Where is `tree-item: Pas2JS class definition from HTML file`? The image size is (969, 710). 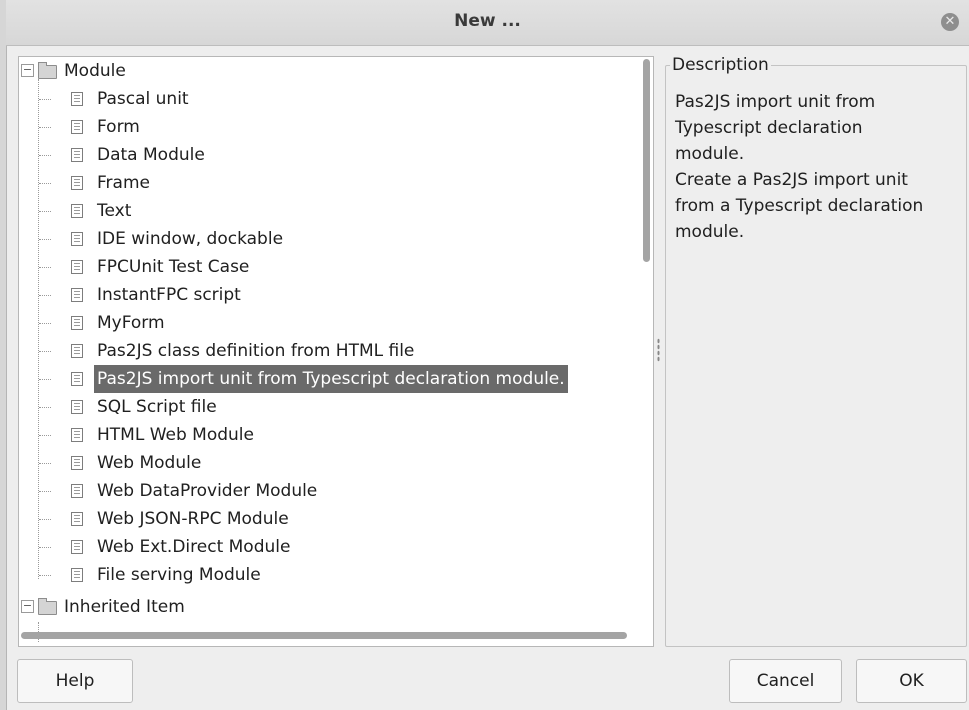
tree-item: Pas2JS class definition from HTML file is located at coordinates (334, 351).